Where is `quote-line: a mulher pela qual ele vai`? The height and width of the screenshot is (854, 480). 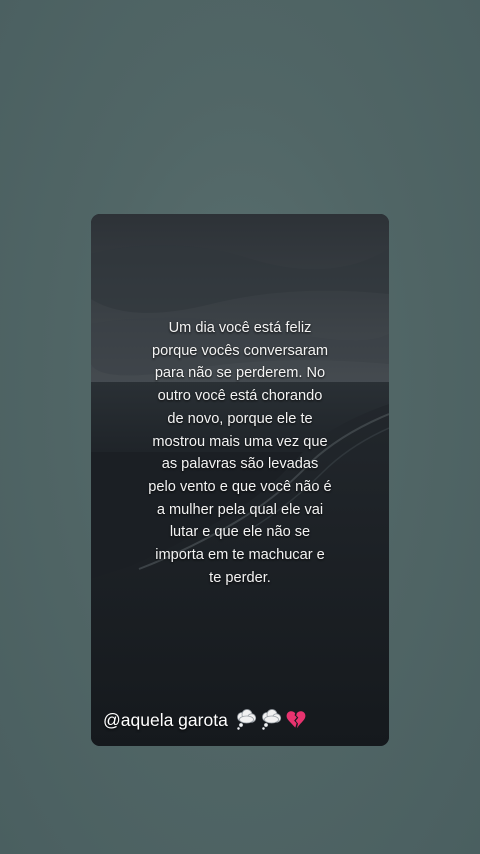 quote-line: a mulher pela qual ele vai is located at coordinates (240, 509).